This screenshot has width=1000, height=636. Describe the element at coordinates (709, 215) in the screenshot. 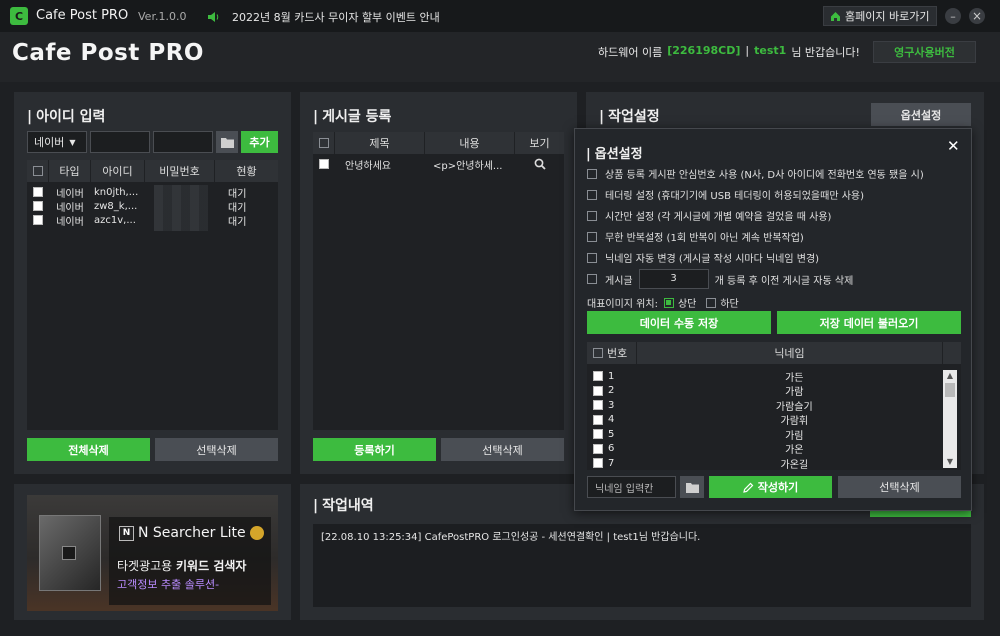

I see `option-time-only: 시간만 설정 (각 게시글에 개별 예약을 걸었을 때 사용)` at that location.